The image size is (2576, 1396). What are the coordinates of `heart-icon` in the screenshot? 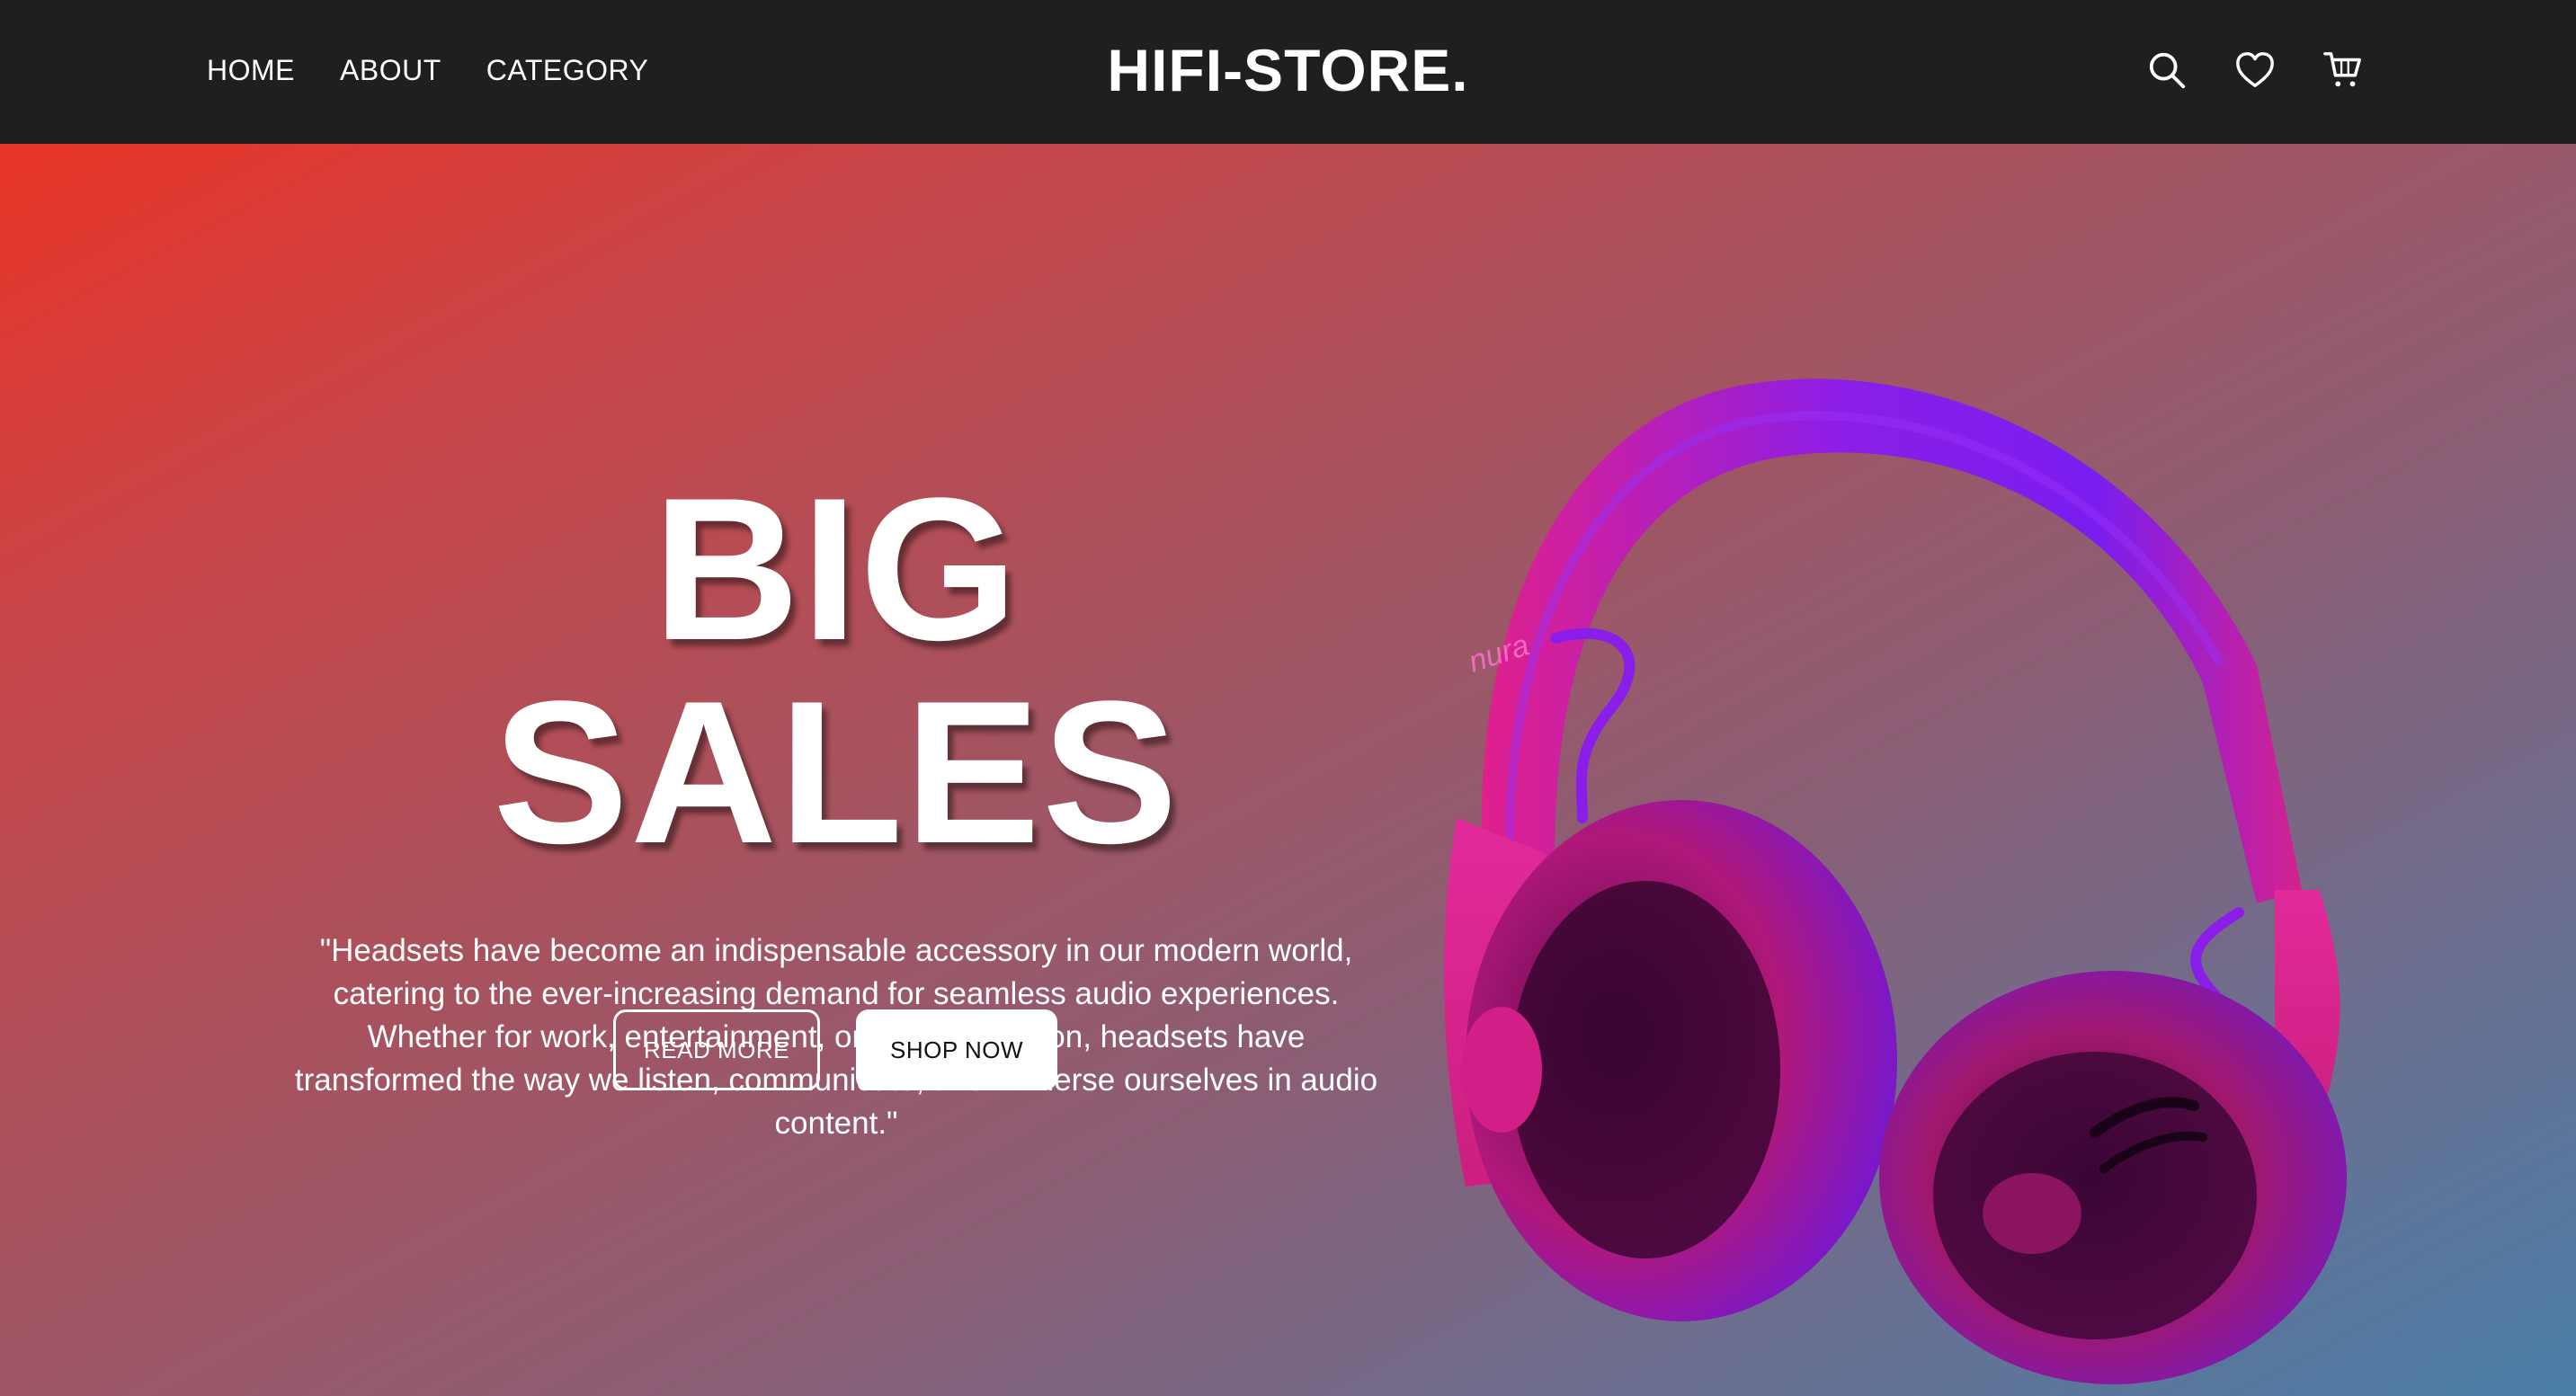 It's located at (2255, 70).